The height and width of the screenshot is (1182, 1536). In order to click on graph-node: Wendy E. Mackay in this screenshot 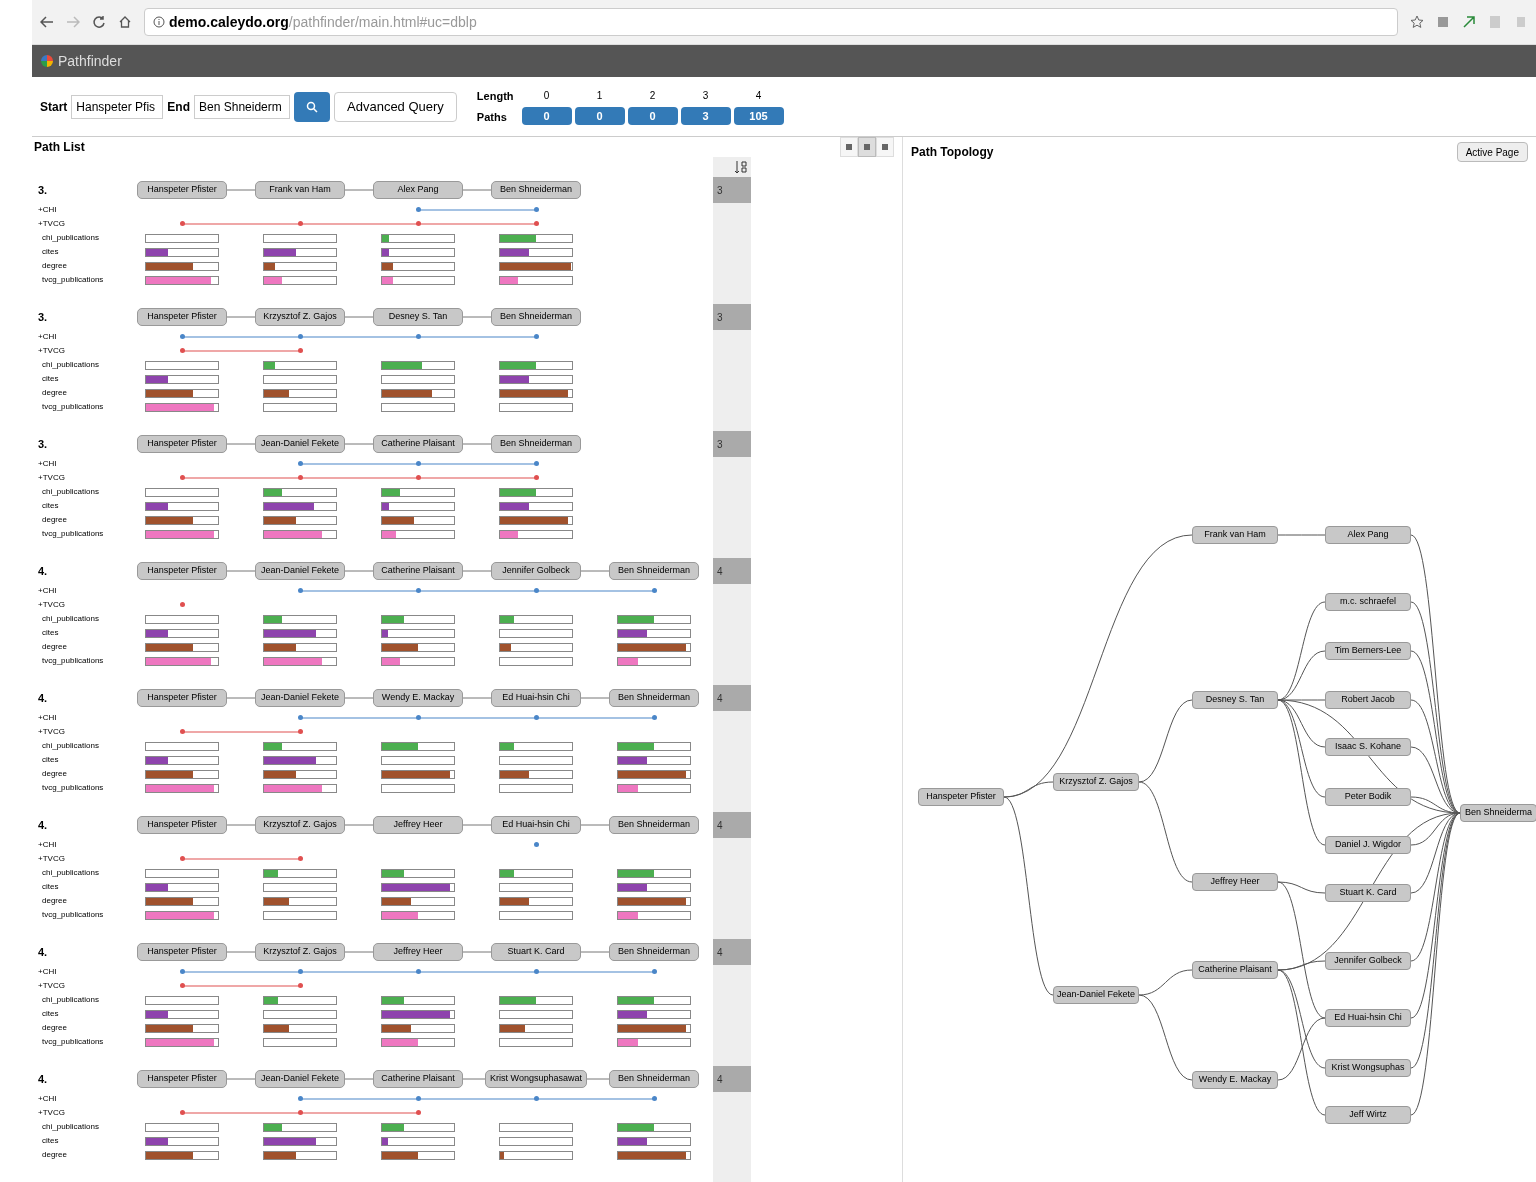, I will do `click(1235, 1080)`.